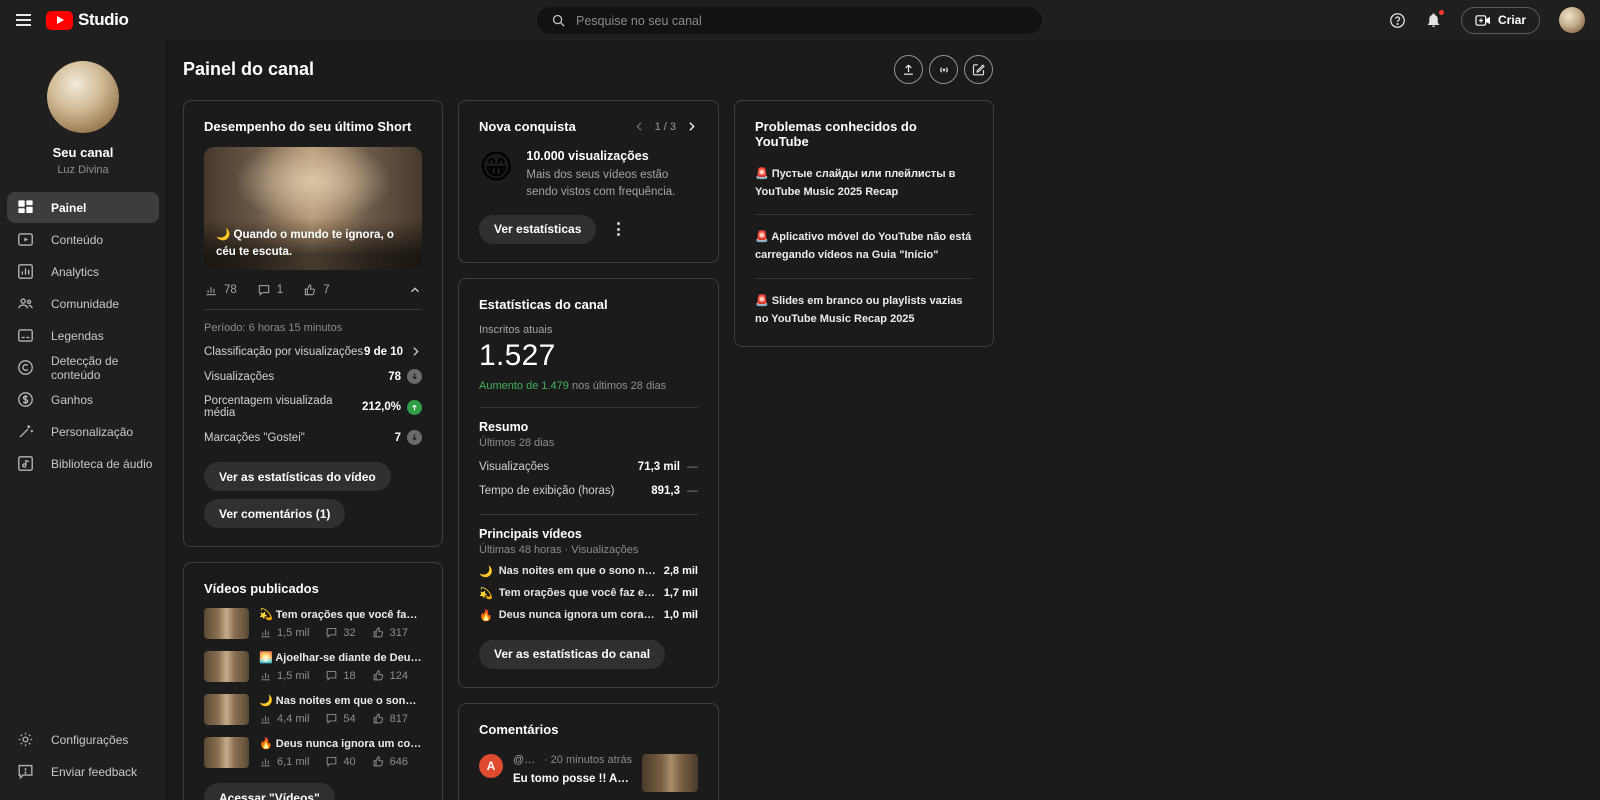 The image size is (1600, 800). What do you see at coordinates (415, 290) in the screenshot?
I see `collapse-chevron-icon` at bounding box center [415, 290].